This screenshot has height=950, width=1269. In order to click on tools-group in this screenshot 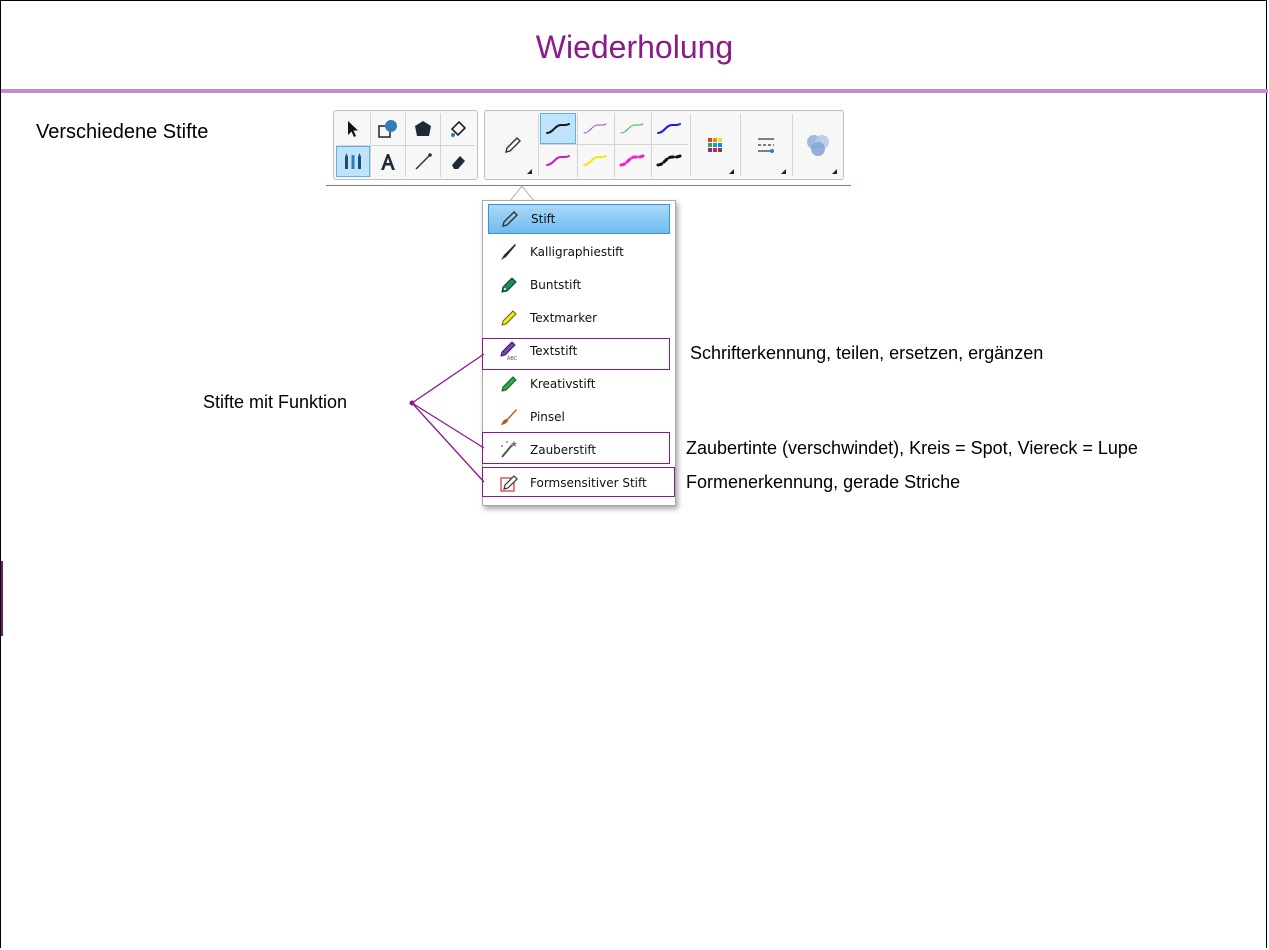, I will do `click(405, 145)`.